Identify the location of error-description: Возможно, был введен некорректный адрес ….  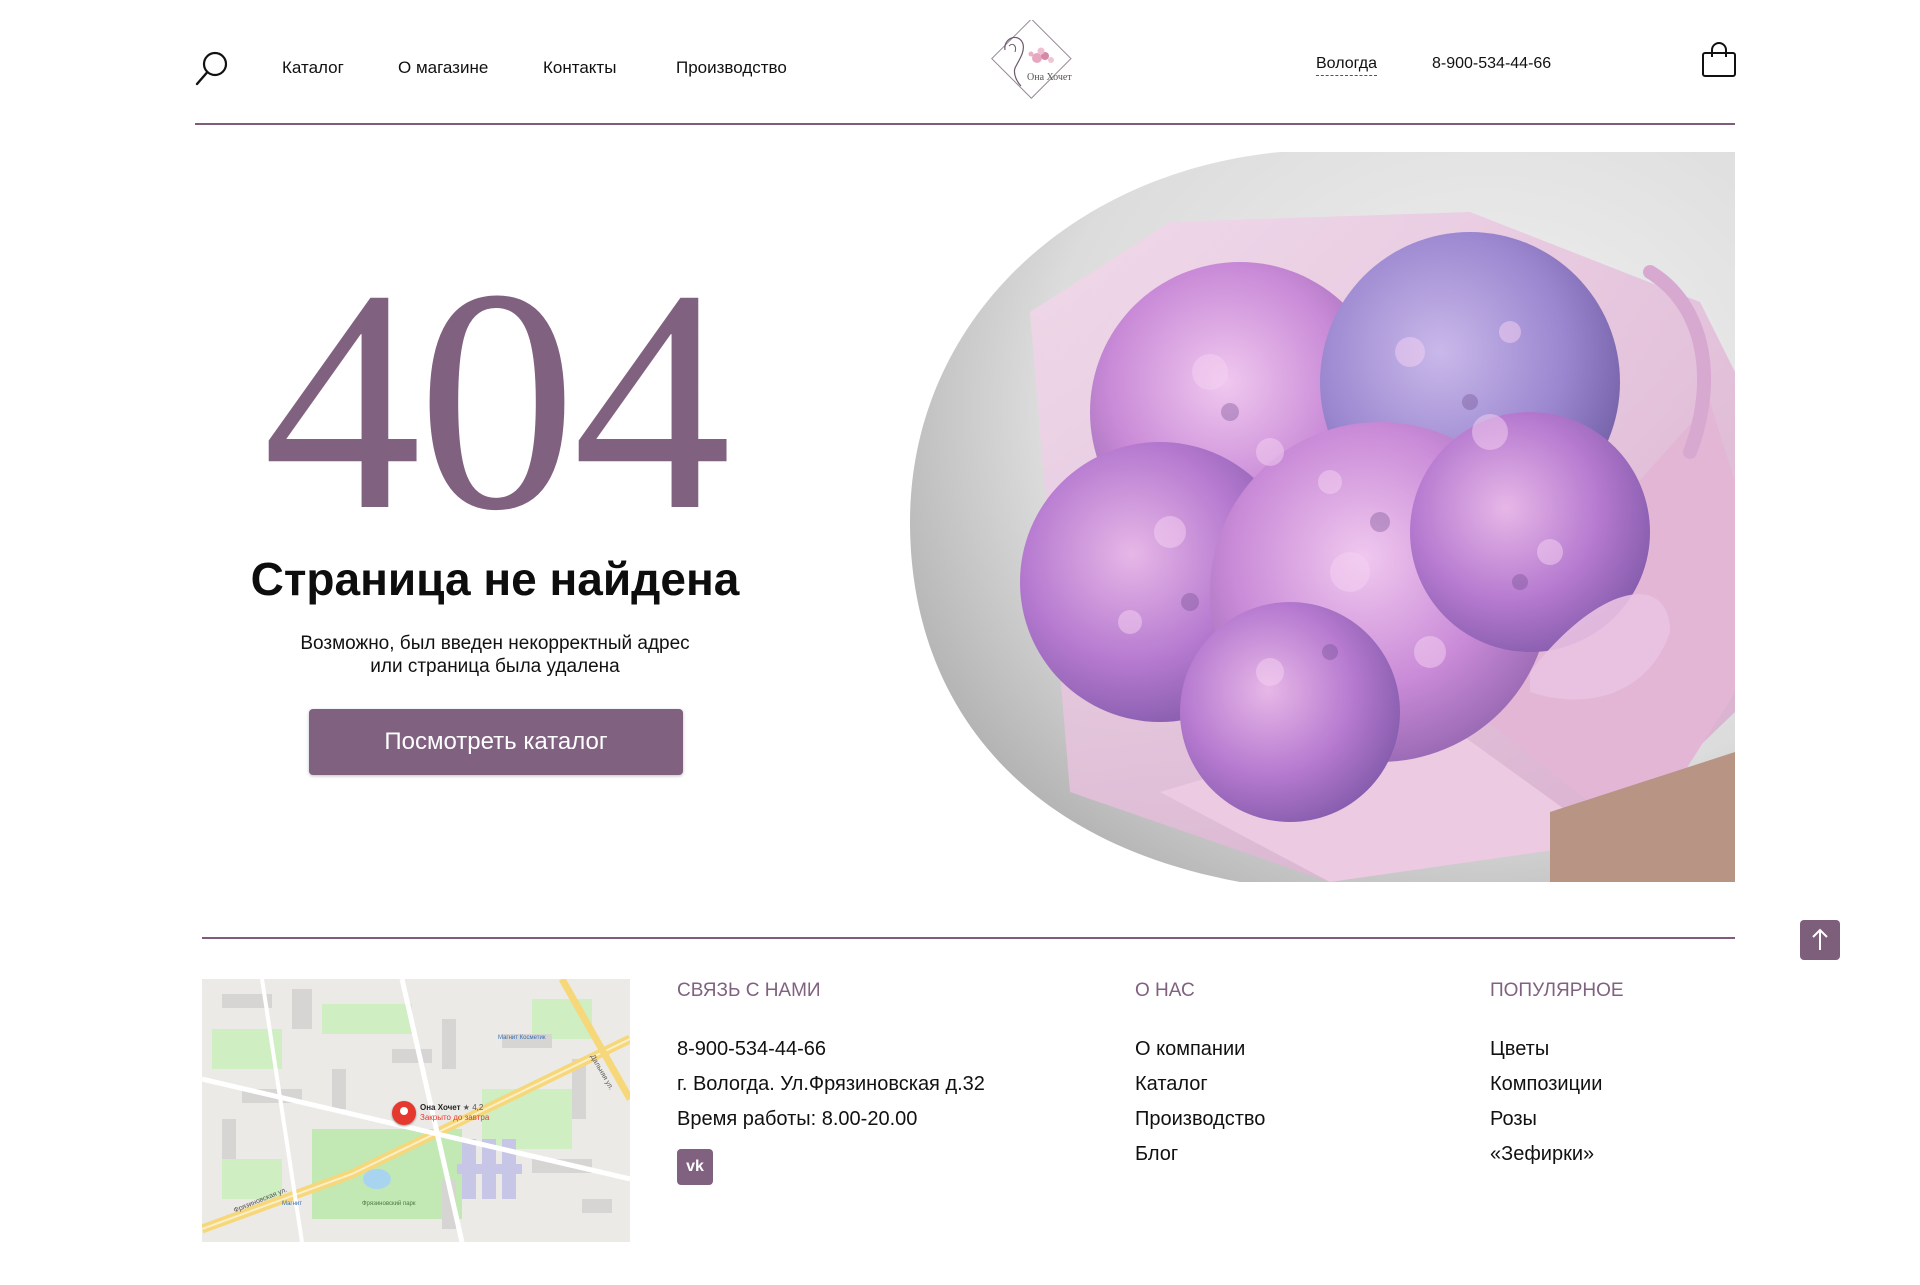
(495, 655).